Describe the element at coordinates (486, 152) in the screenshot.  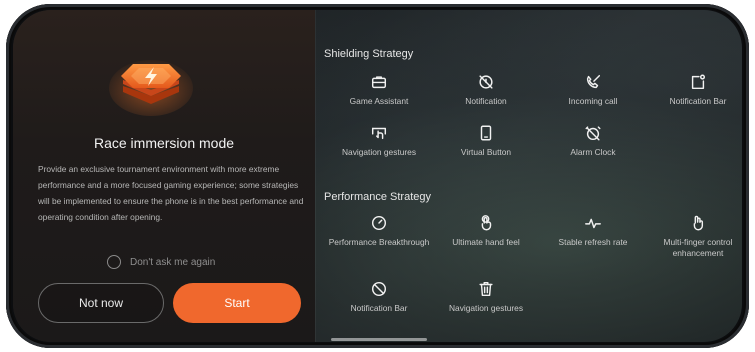
I see `item-label: Virtual Button` at that location.